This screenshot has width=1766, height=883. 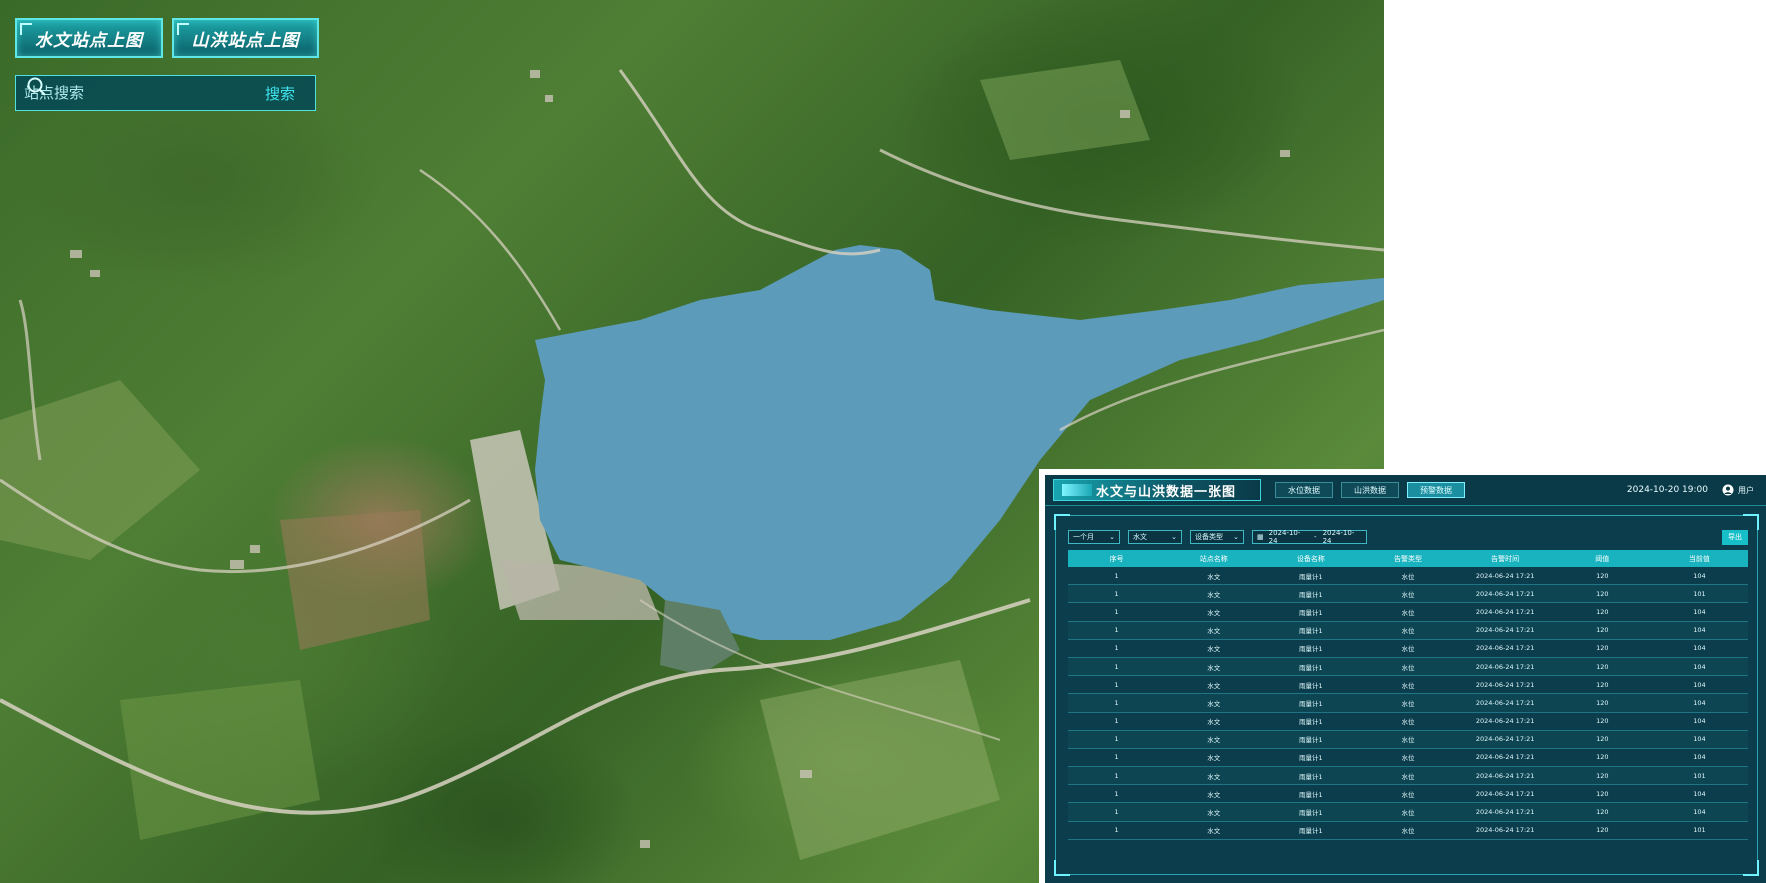 I want to click on hydro-station-map-button: 水文站点上图, so click(x=89, y=38).